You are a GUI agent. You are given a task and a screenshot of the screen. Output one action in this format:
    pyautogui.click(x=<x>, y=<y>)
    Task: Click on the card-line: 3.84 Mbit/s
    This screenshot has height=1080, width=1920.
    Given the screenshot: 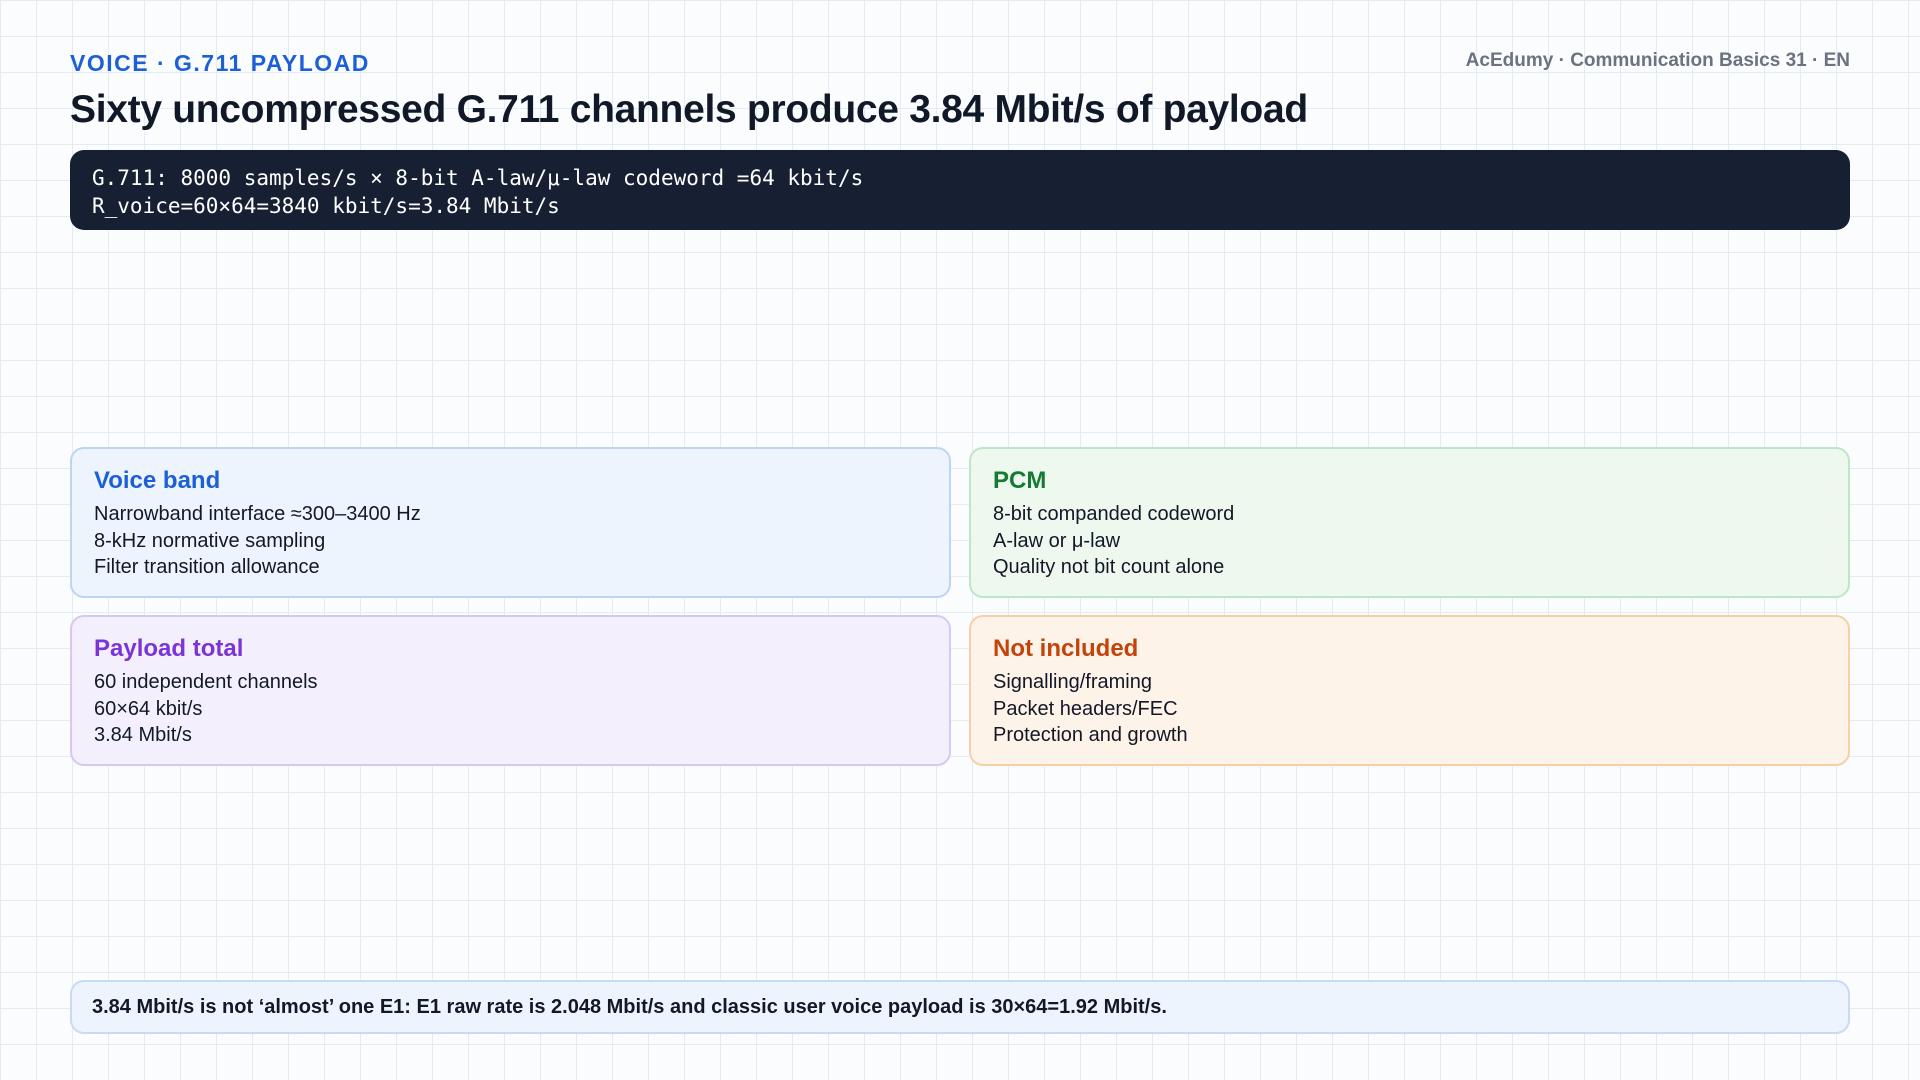 What is the action you would take?
    pyautogui.click(x=143, y=735)
    